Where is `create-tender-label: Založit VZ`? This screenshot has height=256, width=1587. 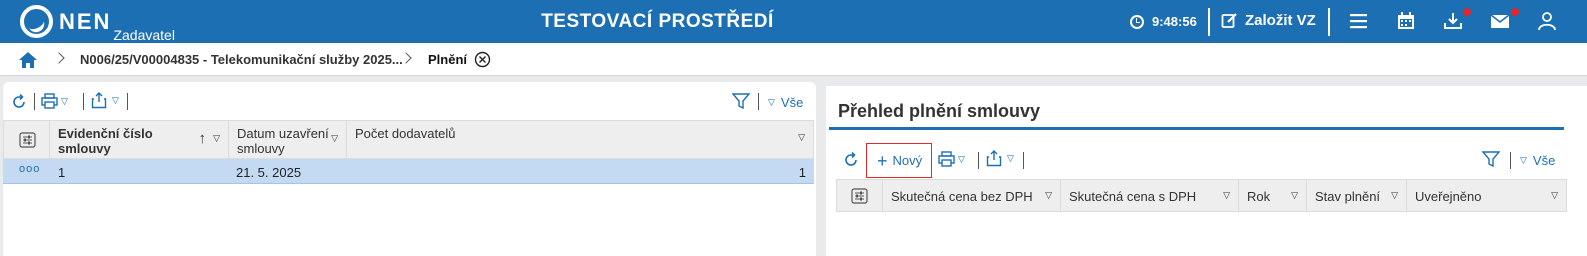 create-tender-label: Založit VZ is located at coordinates (1280, 20).